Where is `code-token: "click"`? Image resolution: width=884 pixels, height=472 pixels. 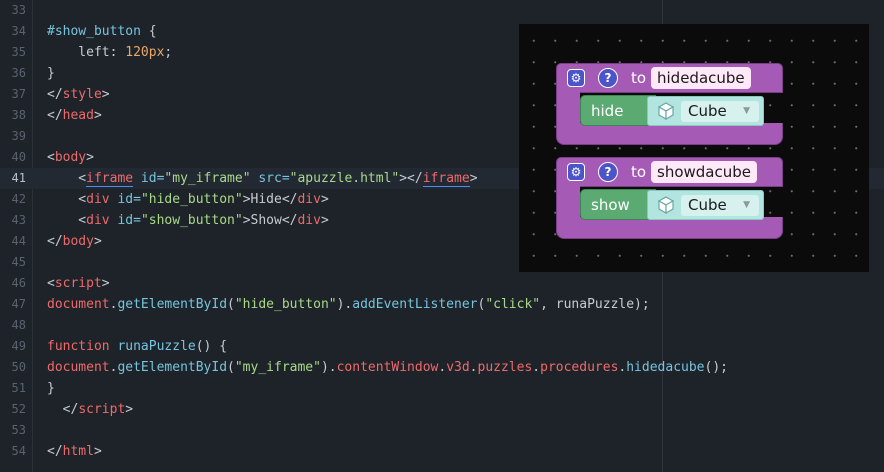 code-token: "click" is located at coordinates (513, 304).